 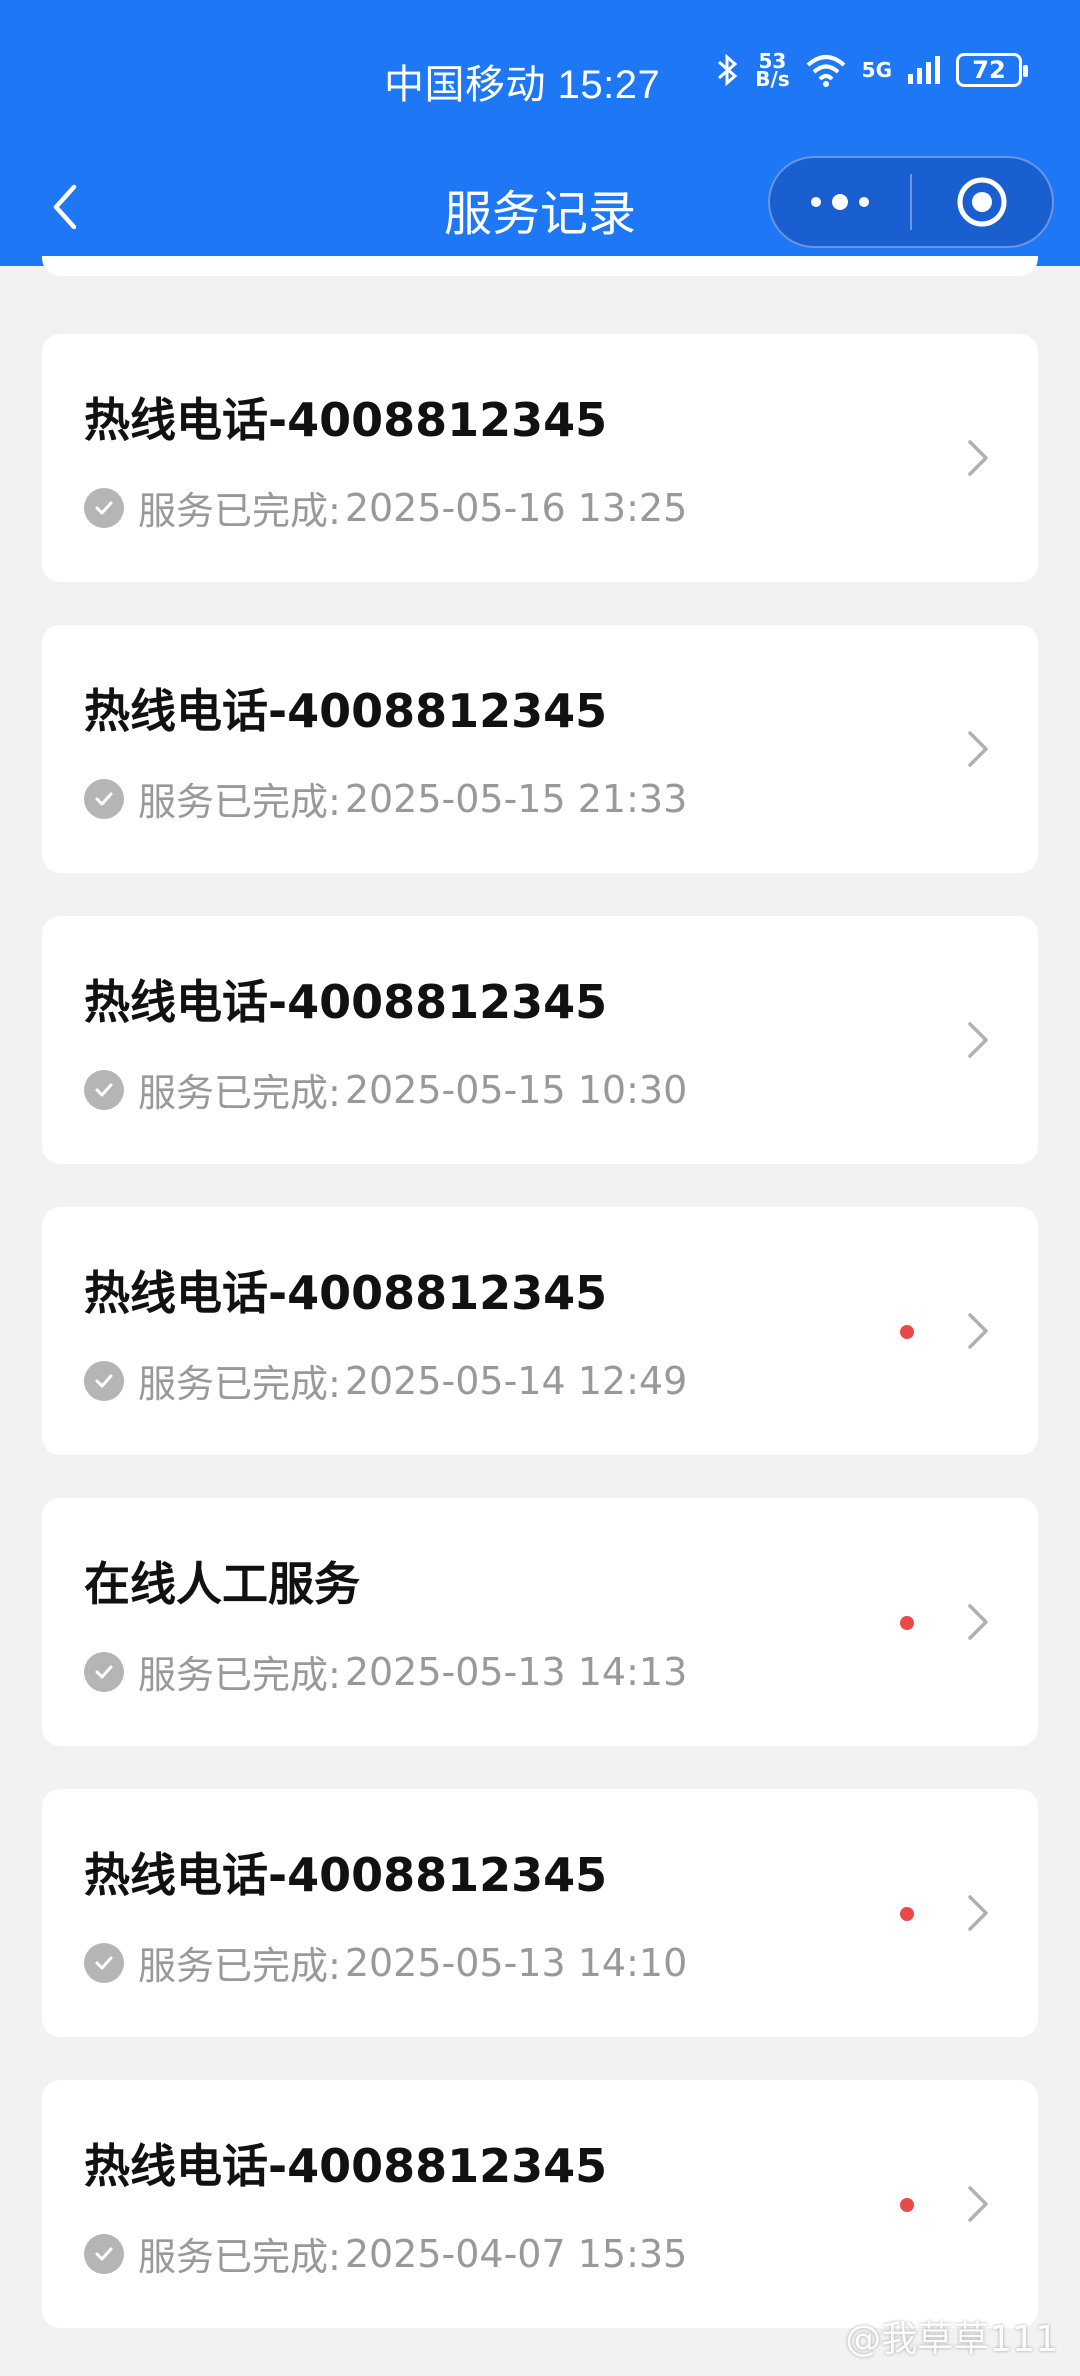 What do you see at coordinates (516, 1671) in the screenshot?
I see `status-time: 2025-05-13 14:13` at bounding box center [516, 1671].